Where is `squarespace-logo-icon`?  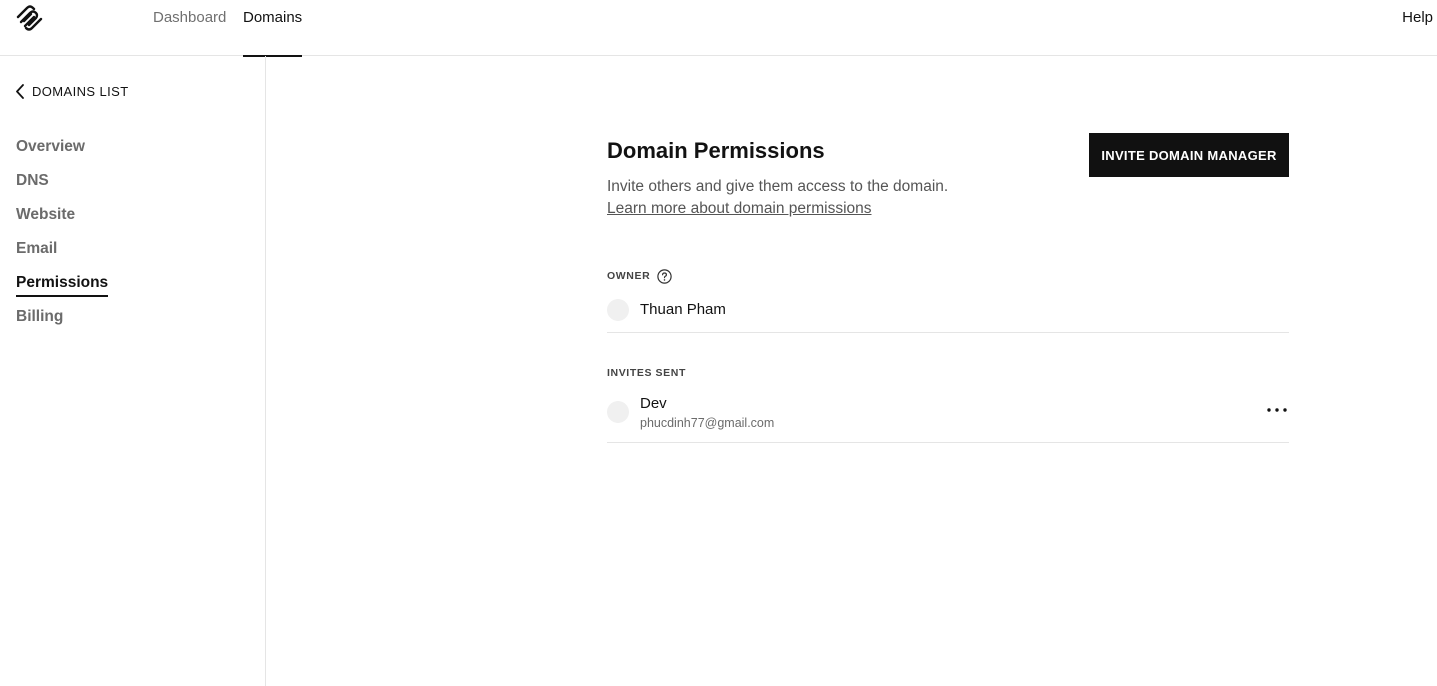 squarespace-logo-icon is located at coordinates (30, 18).